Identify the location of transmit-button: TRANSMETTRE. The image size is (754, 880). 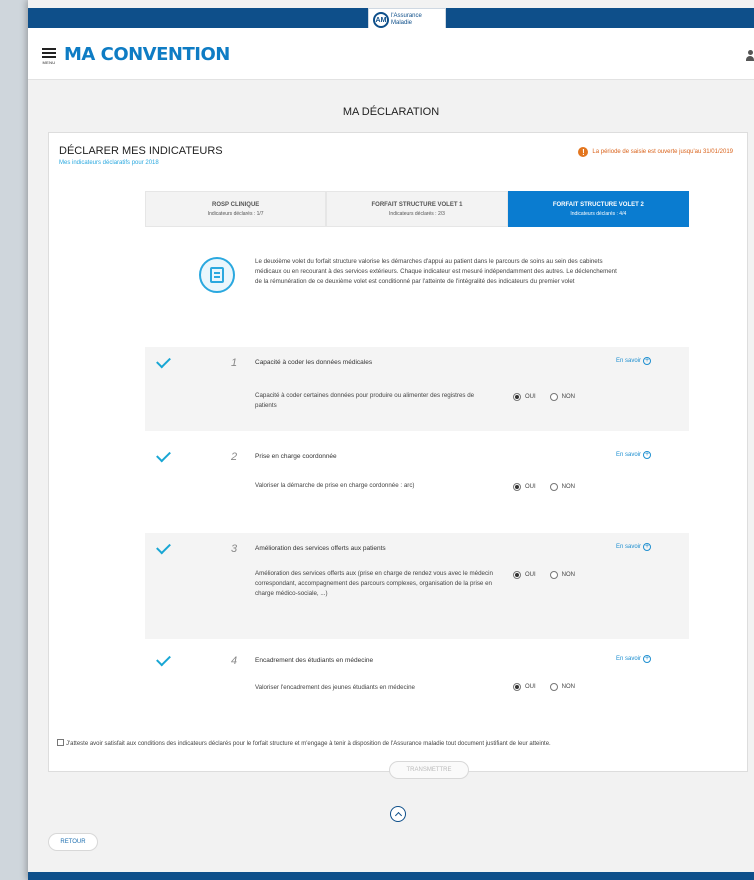
(429, 770).